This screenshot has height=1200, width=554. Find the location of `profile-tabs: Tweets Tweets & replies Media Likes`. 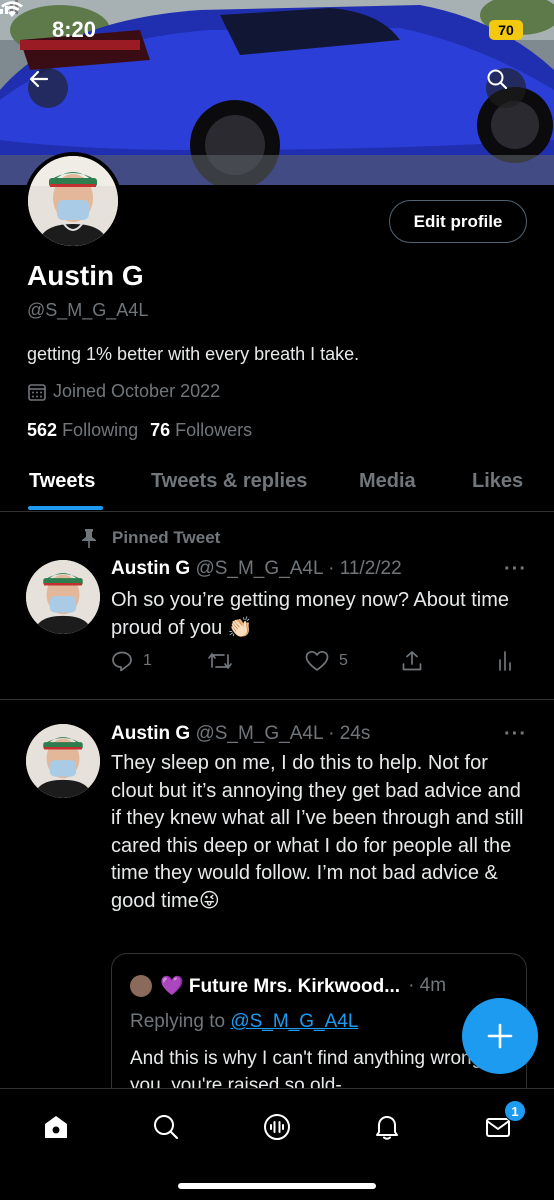

profile-tabs: Tweets Tweets & replies Media Likes is located at coordinates (277, 485).